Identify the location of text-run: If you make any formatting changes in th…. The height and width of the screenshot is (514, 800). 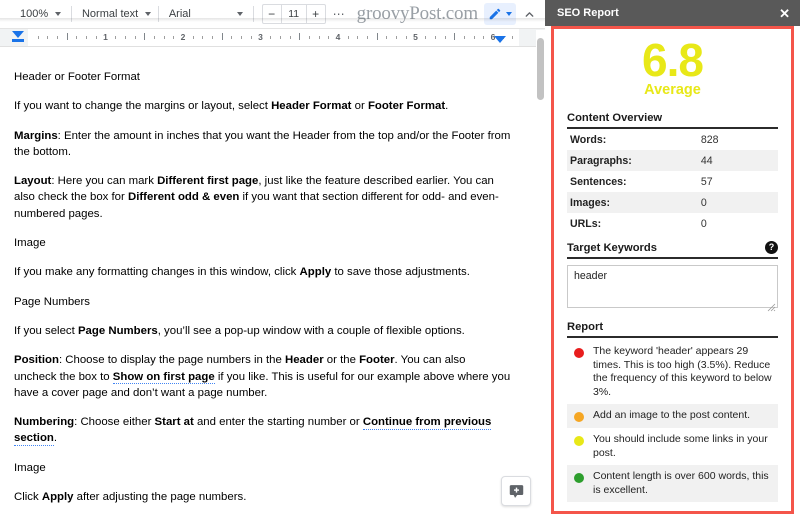
(157, 272).